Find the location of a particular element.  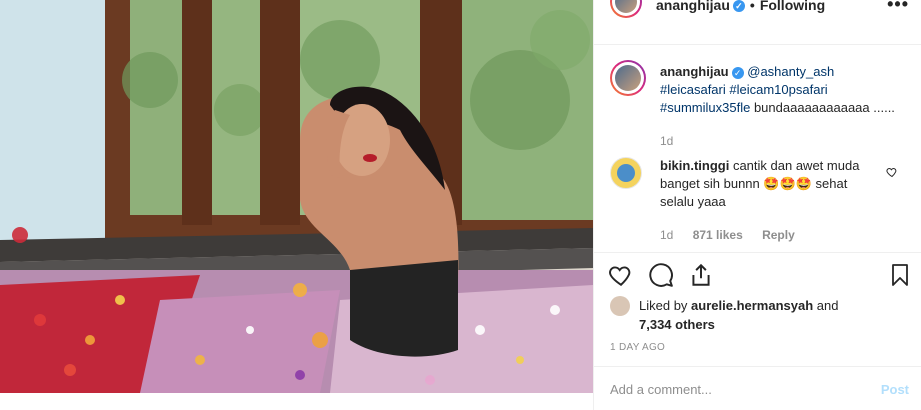

comment-time: 1d is located at coordinates (666, 235).